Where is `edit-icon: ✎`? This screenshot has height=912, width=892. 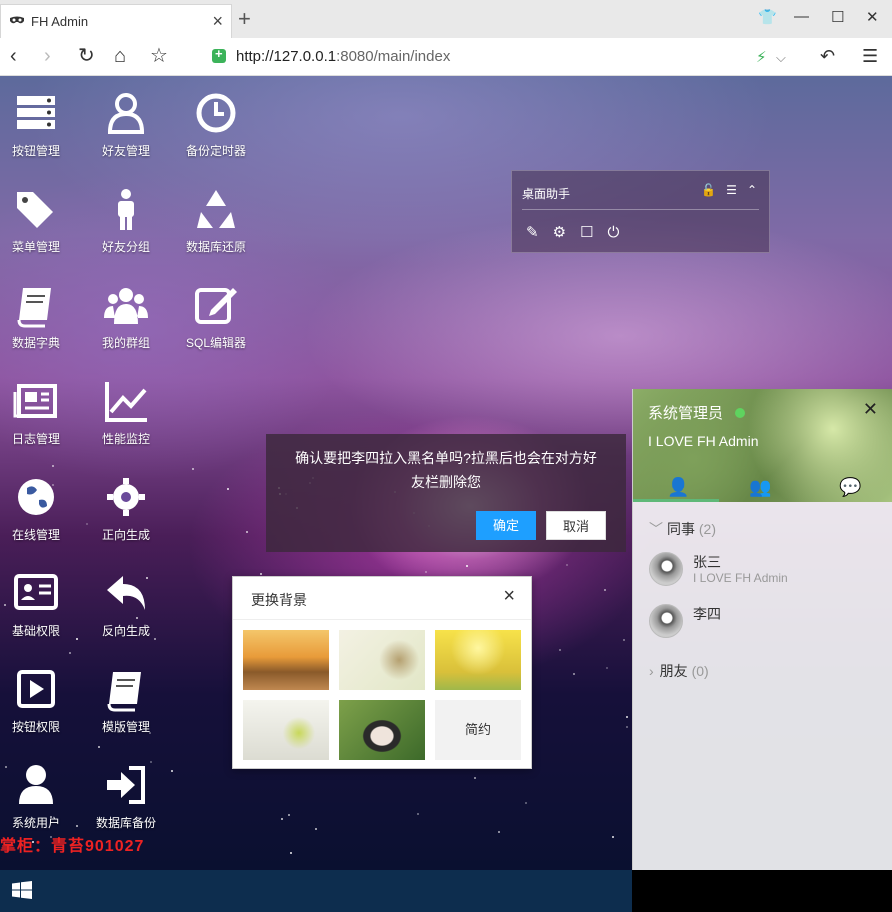
edit-icon: ✎ is located at coordinates (532, 232).